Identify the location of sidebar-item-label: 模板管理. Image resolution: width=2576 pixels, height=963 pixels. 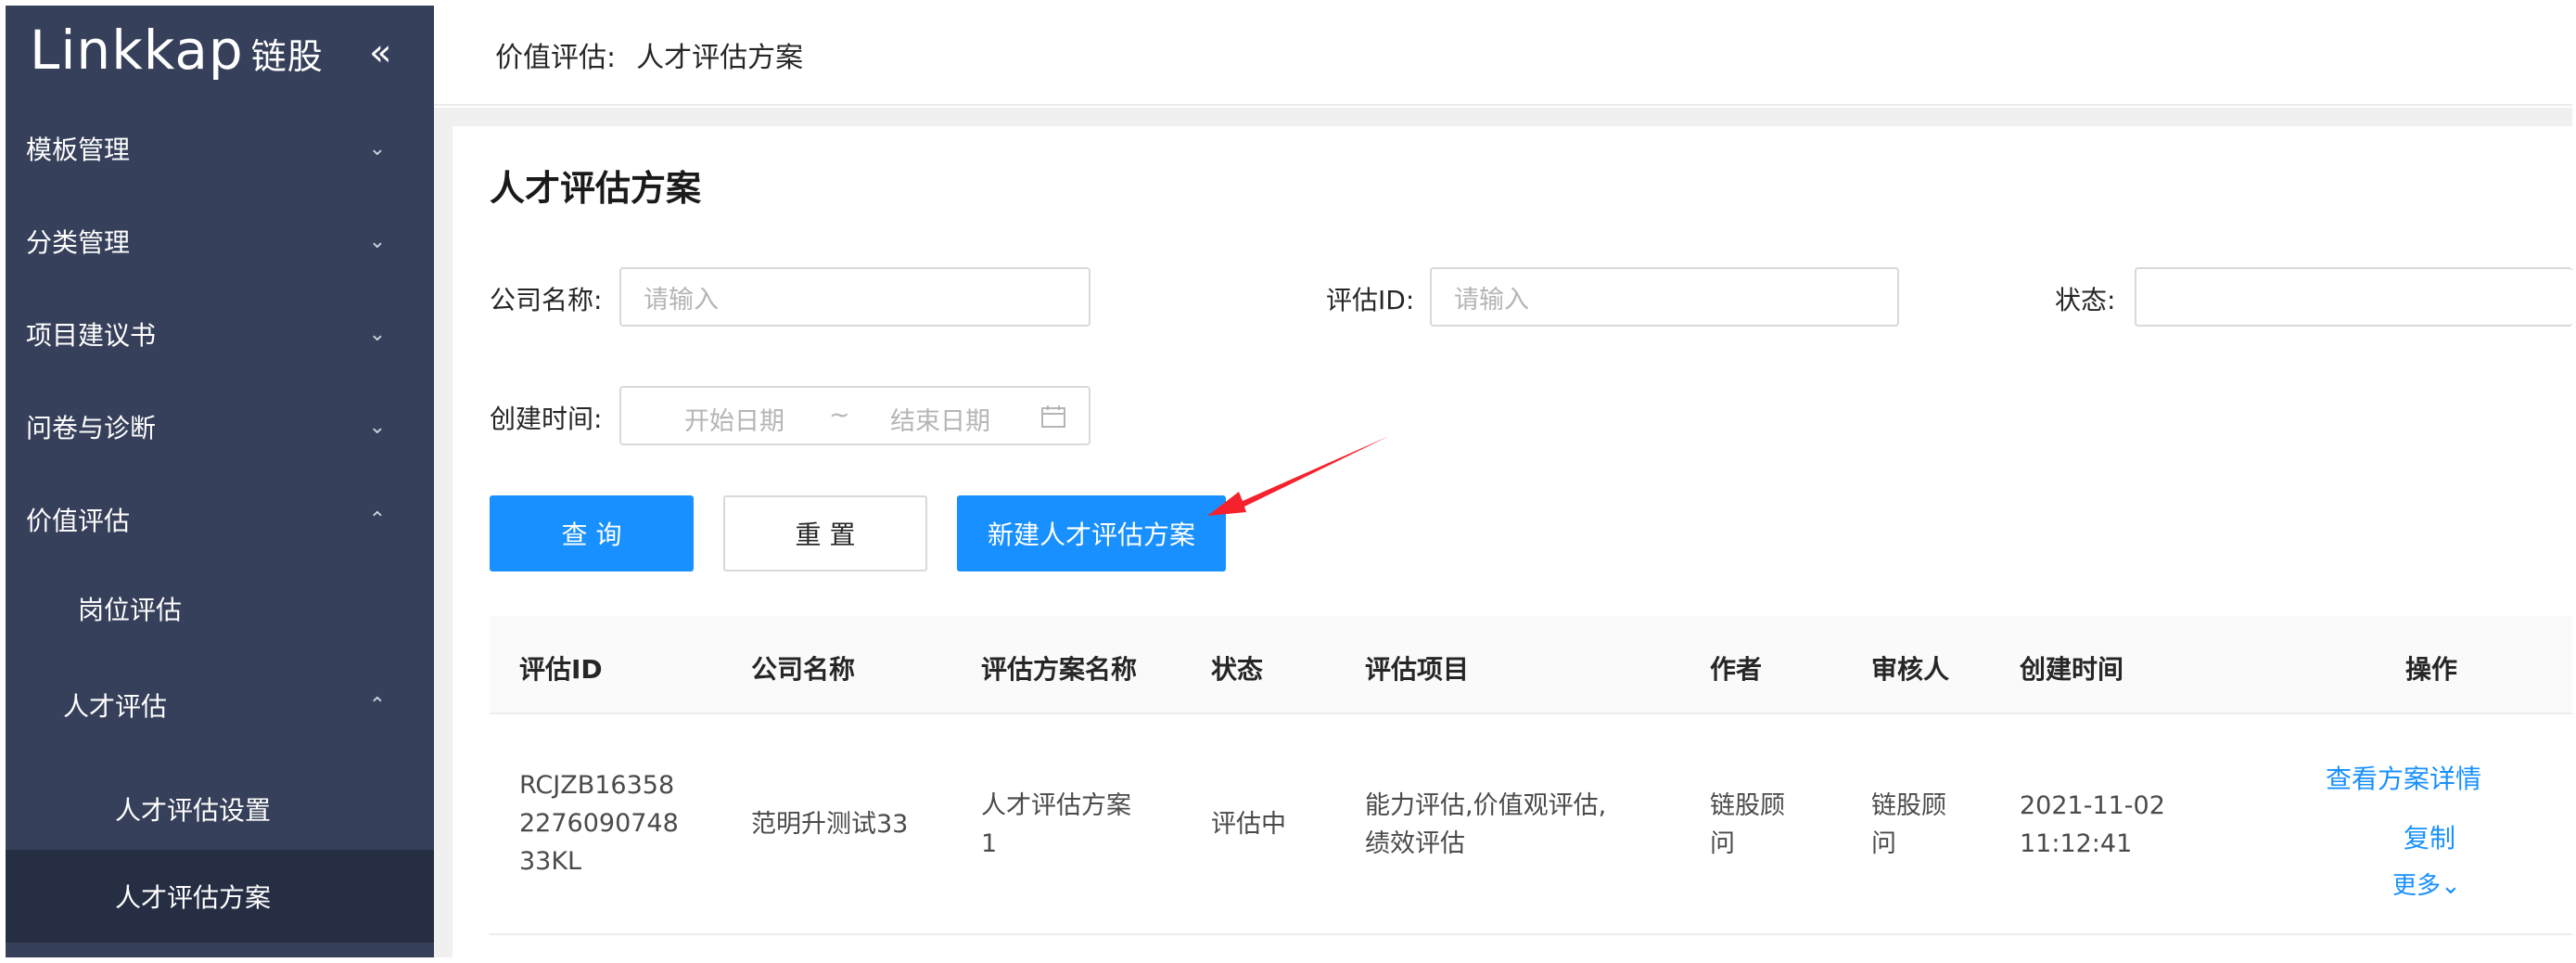
(79, 150).